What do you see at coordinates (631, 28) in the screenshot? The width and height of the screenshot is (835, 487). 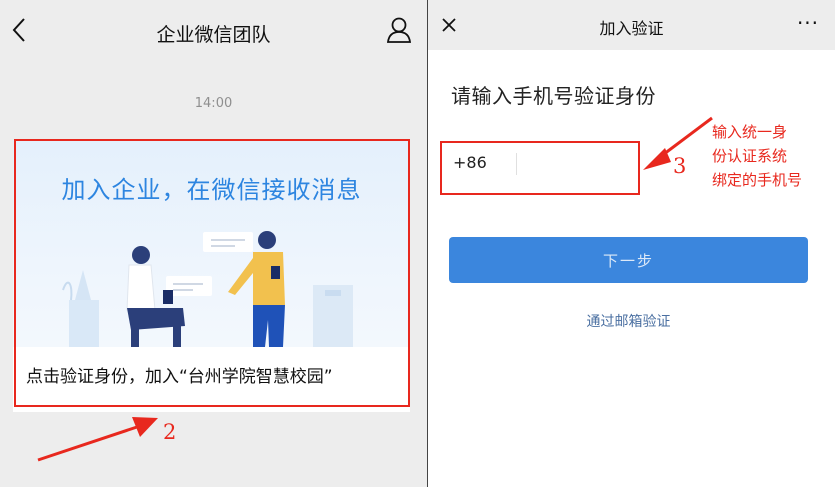 I see `verification-title: 加入验证` at bounding box center [631, 28].